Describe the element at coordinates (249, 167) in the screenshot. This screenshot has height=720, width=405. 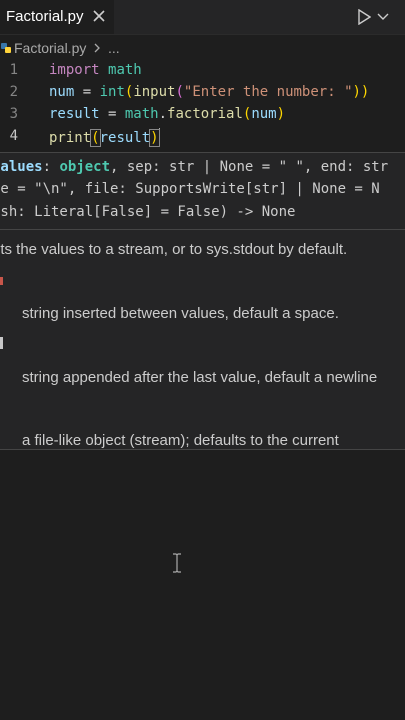
I see `signature-rest: , sep: str | None = " ", end: str` at that location.